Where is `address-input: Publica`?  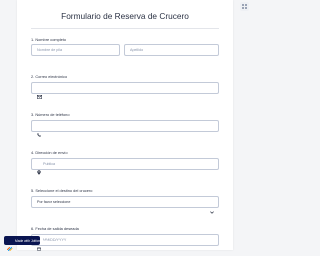 address-input: Publica is located at coordinates (125, 166).